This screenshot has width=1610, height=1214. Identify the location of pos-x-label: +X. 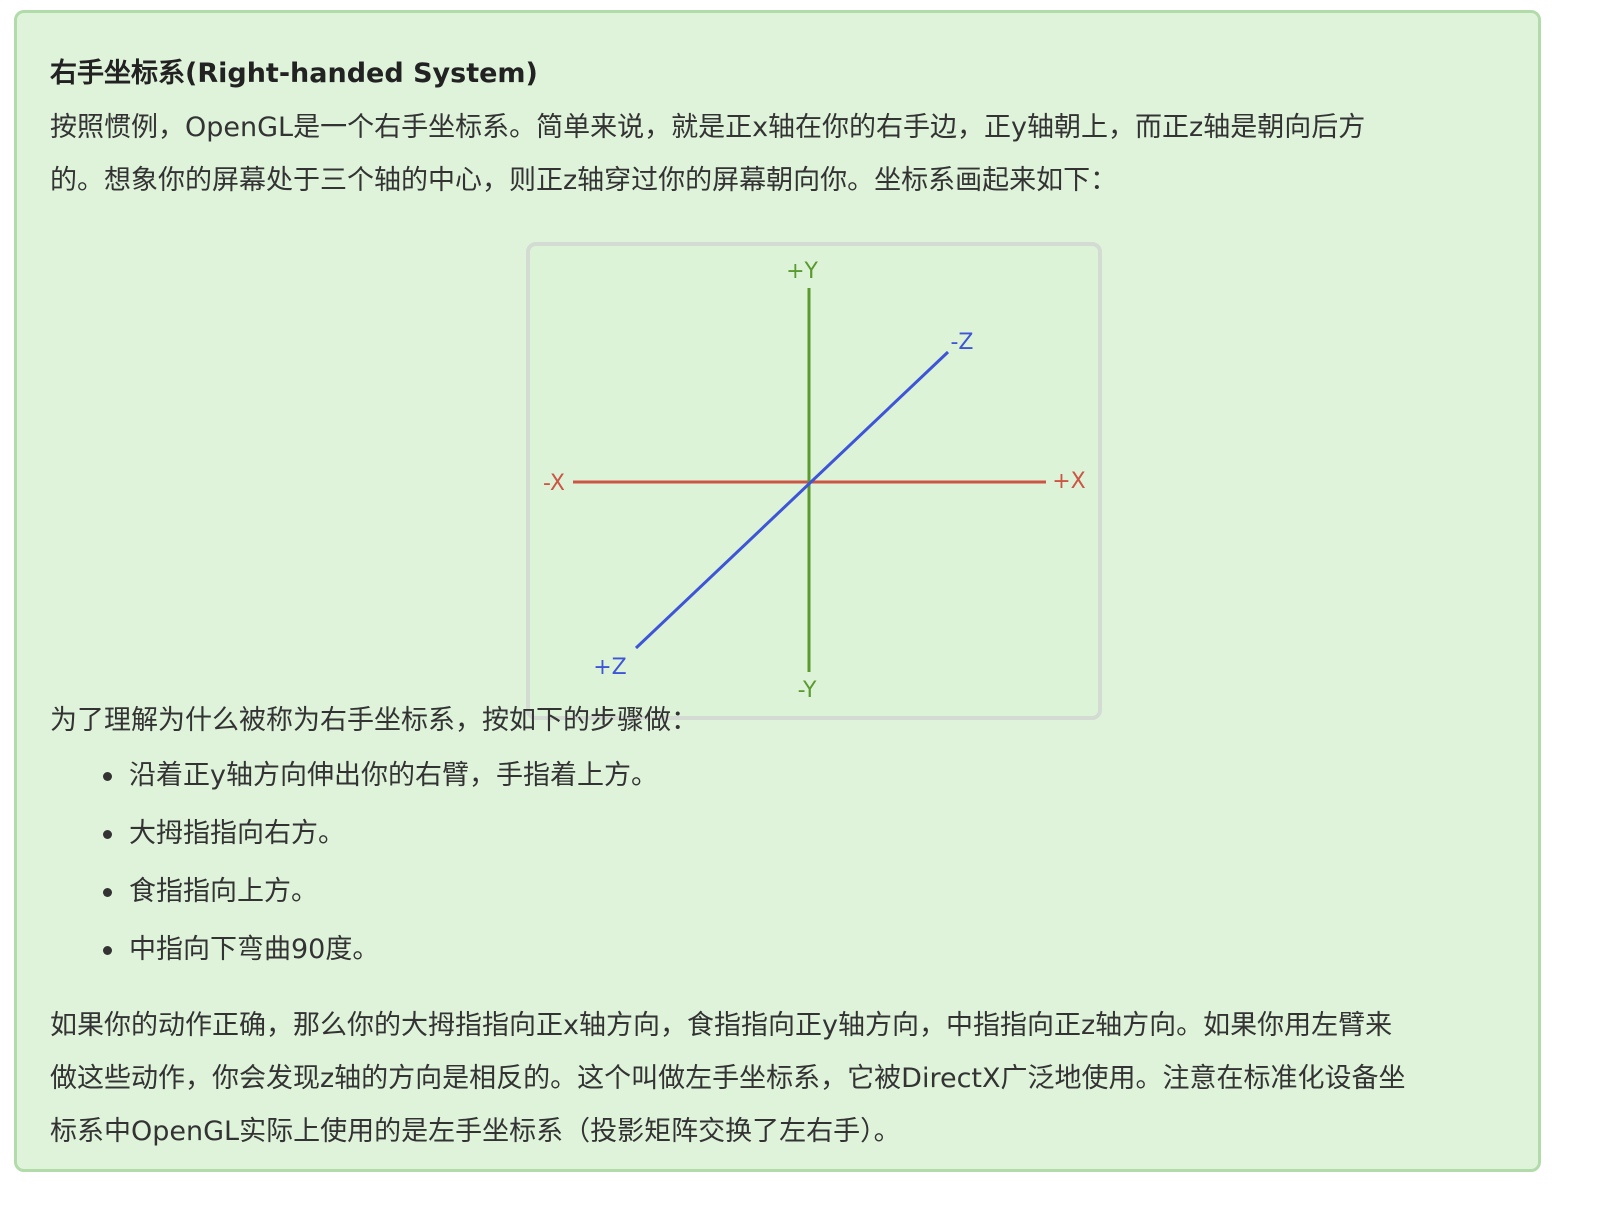
(1069, 481).